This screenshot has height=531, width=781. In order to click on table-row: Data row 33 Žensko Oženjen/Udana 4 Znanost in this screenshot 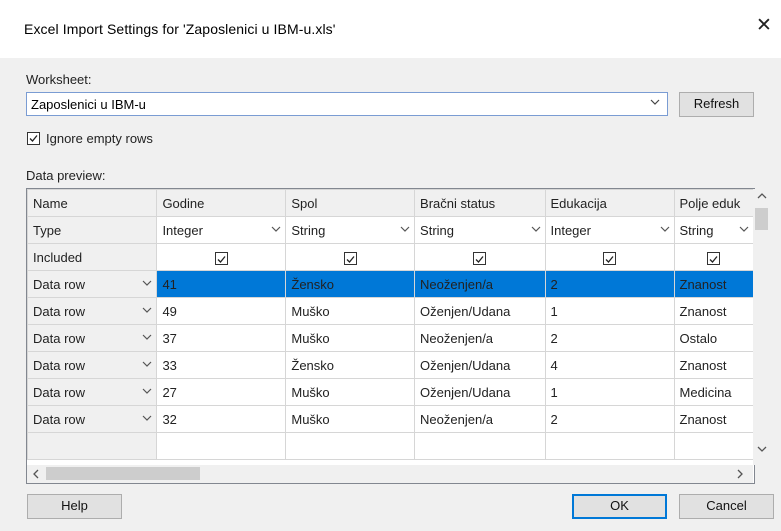, I will do `click(390, 365)`.